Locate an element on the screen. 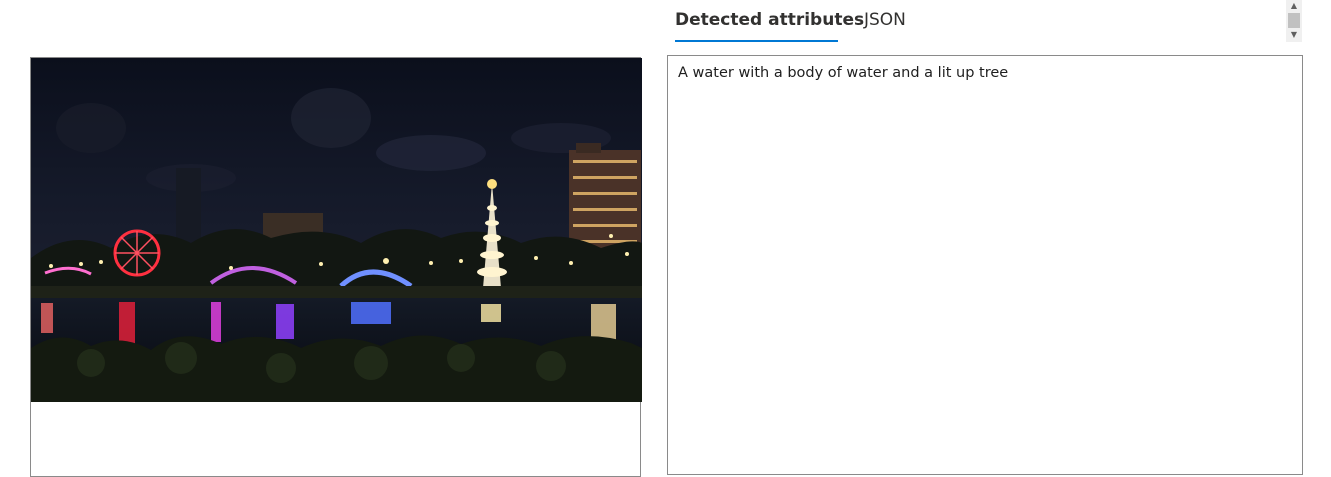 This screenshot has width=1331, height=477. vertical-scrollbar: ▲ ▼ is located at coordinates (1294, 21).